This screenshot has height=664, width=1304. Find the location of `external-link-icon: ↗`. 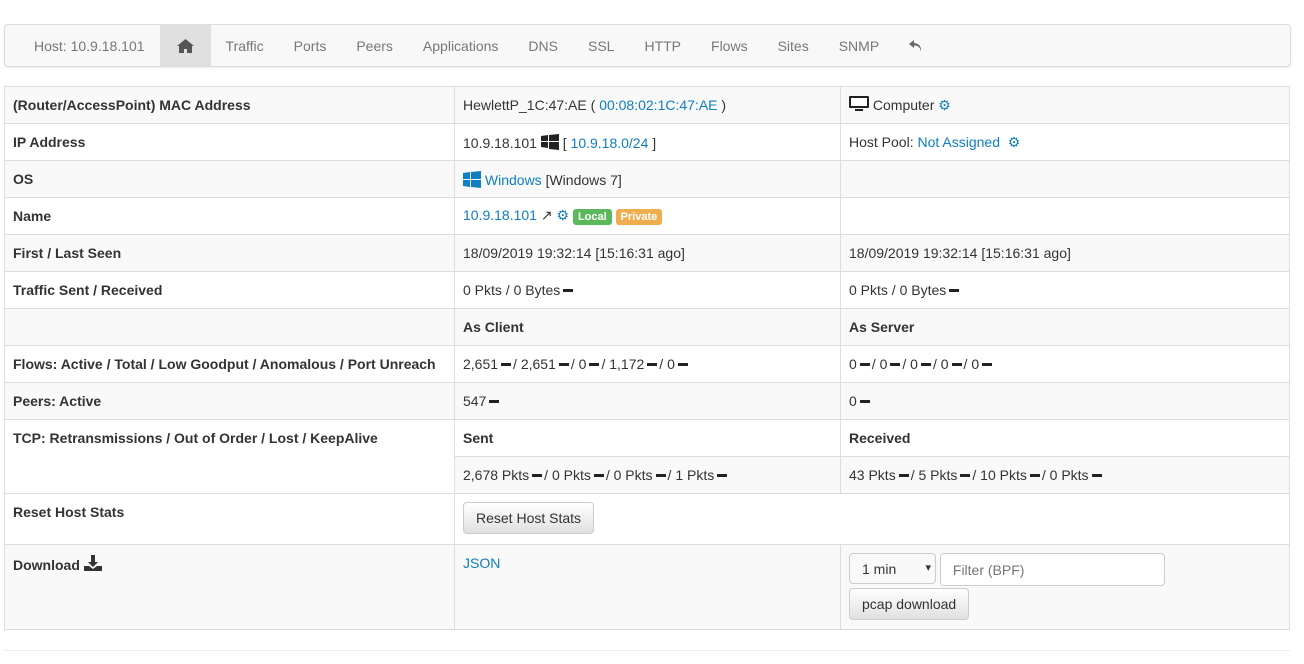

external-link-icon: ↗ is located at coordinates (547, 215).